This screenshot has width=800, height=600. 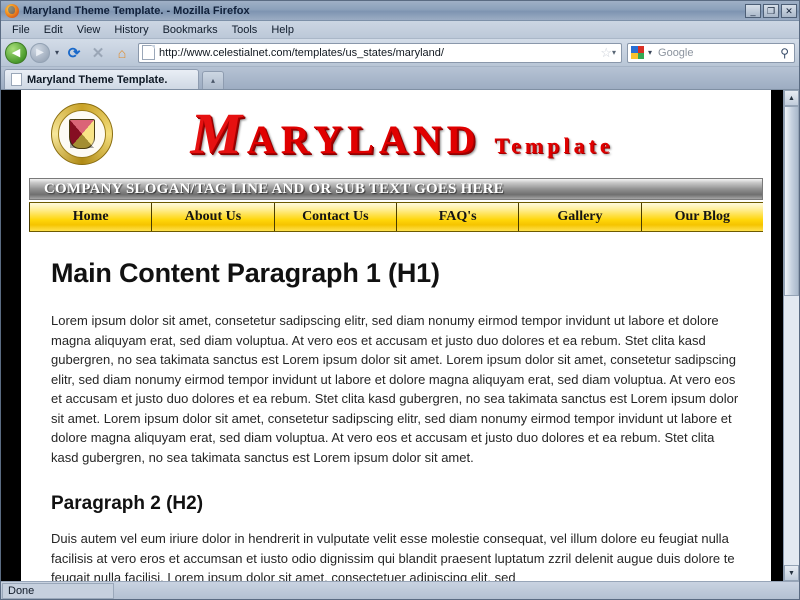 I want to click on search-engine-caret-icon: ▾, so click(x=650, y=52).